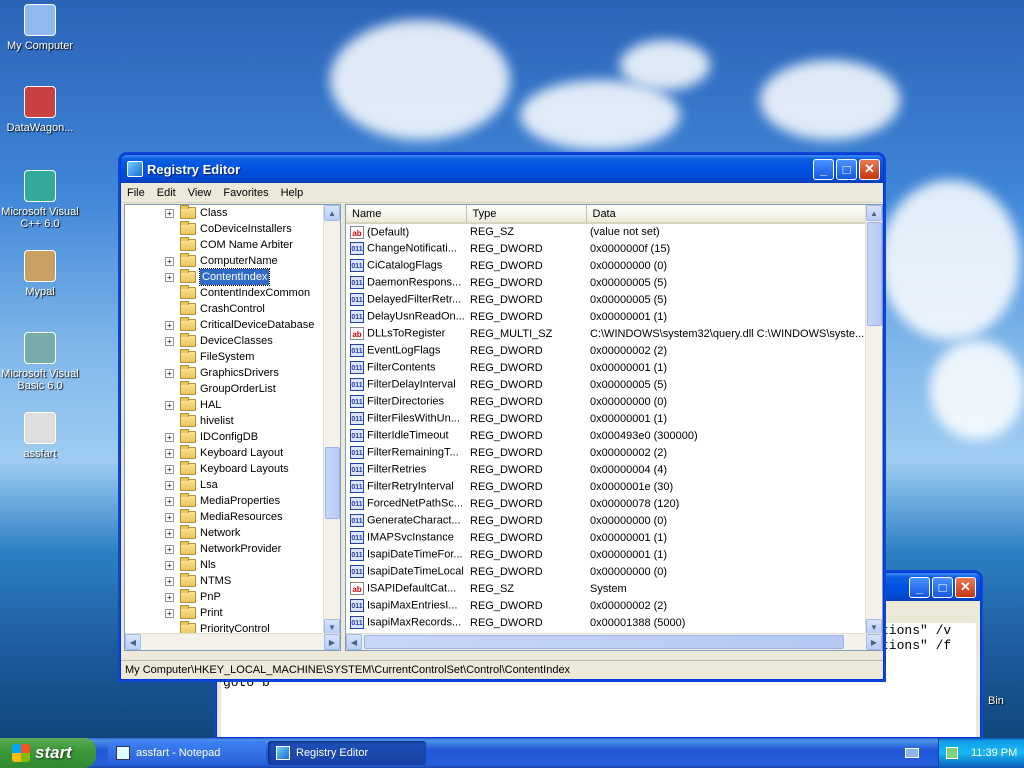  I want to click on tree-node: CoDeviceInstallers, so click(245, 229).